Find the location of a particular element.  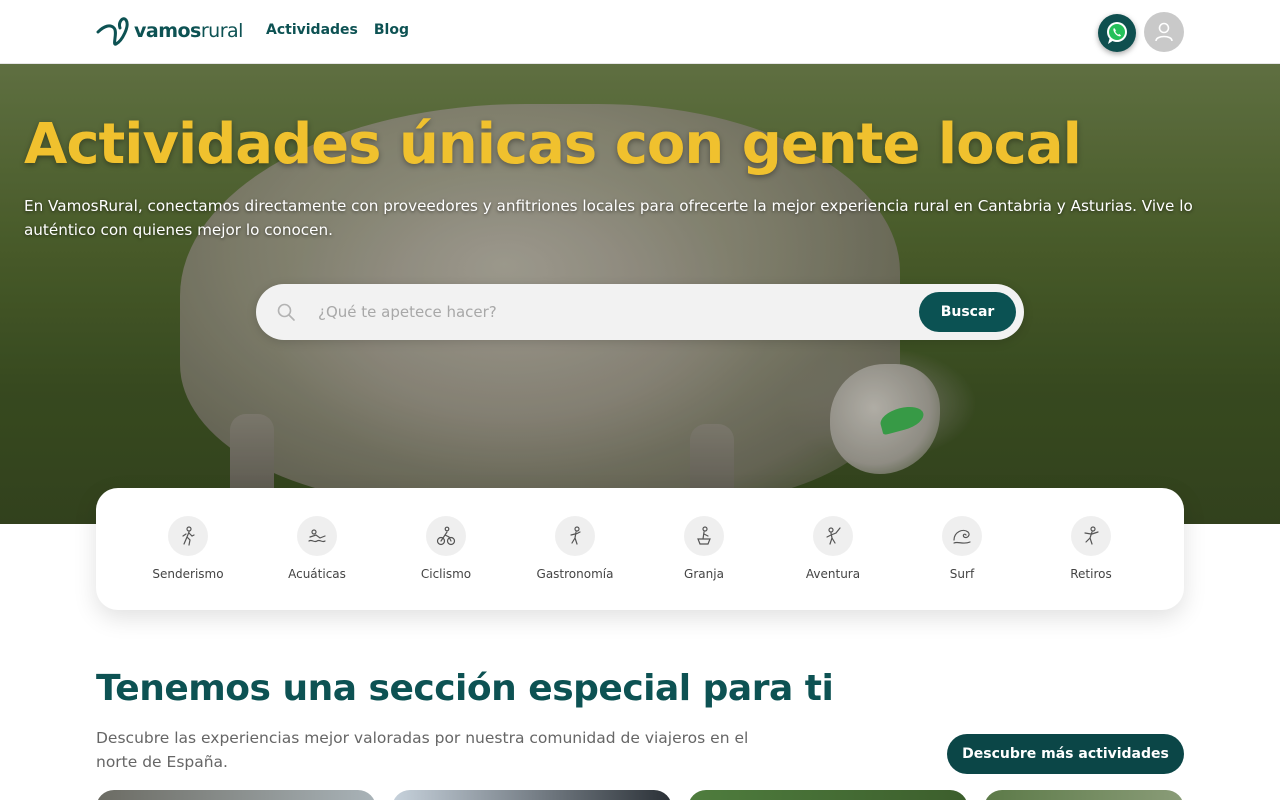

search-bar: Buscar is located at coordinates (640, 312).